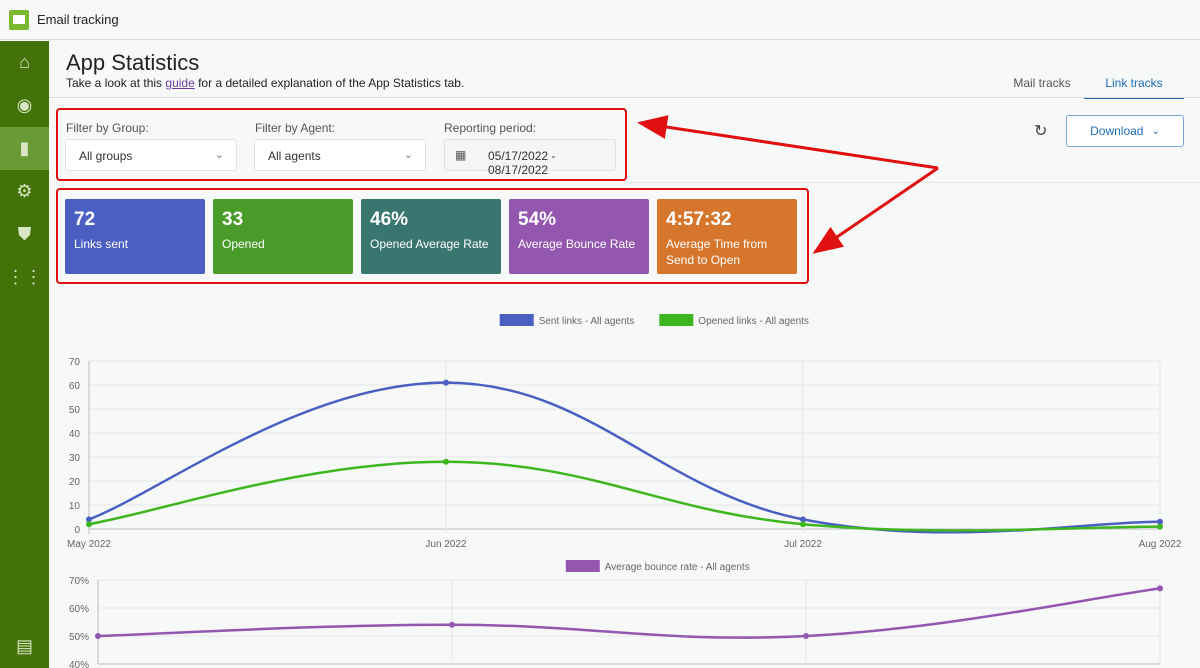  What do you see at coordinates (75, 434) in the screenshot?
I see `y-tick-label: 40` at bounding box center [75, 434].